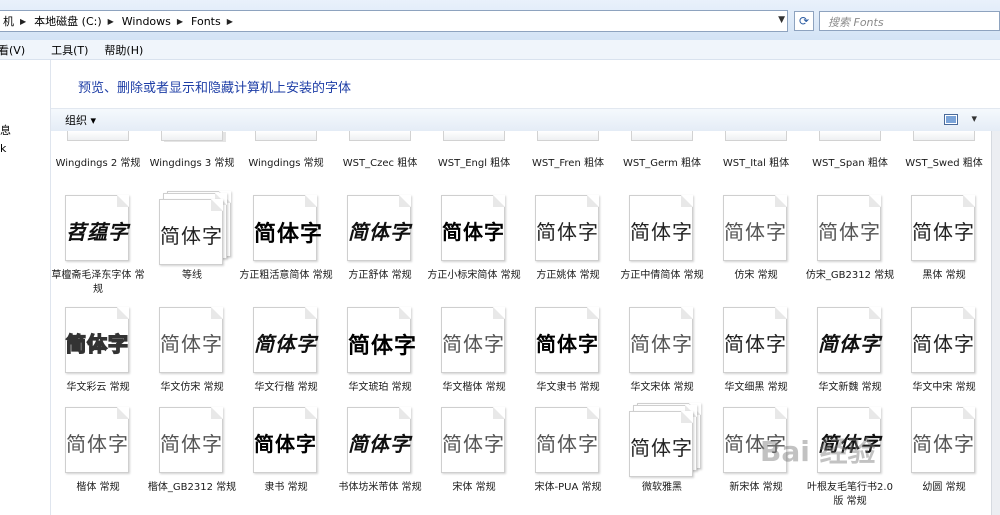  Describe the element at coordinates (756, 388) in the screenshot. I see `font-name-label: 华文细黑 常规` at that location.